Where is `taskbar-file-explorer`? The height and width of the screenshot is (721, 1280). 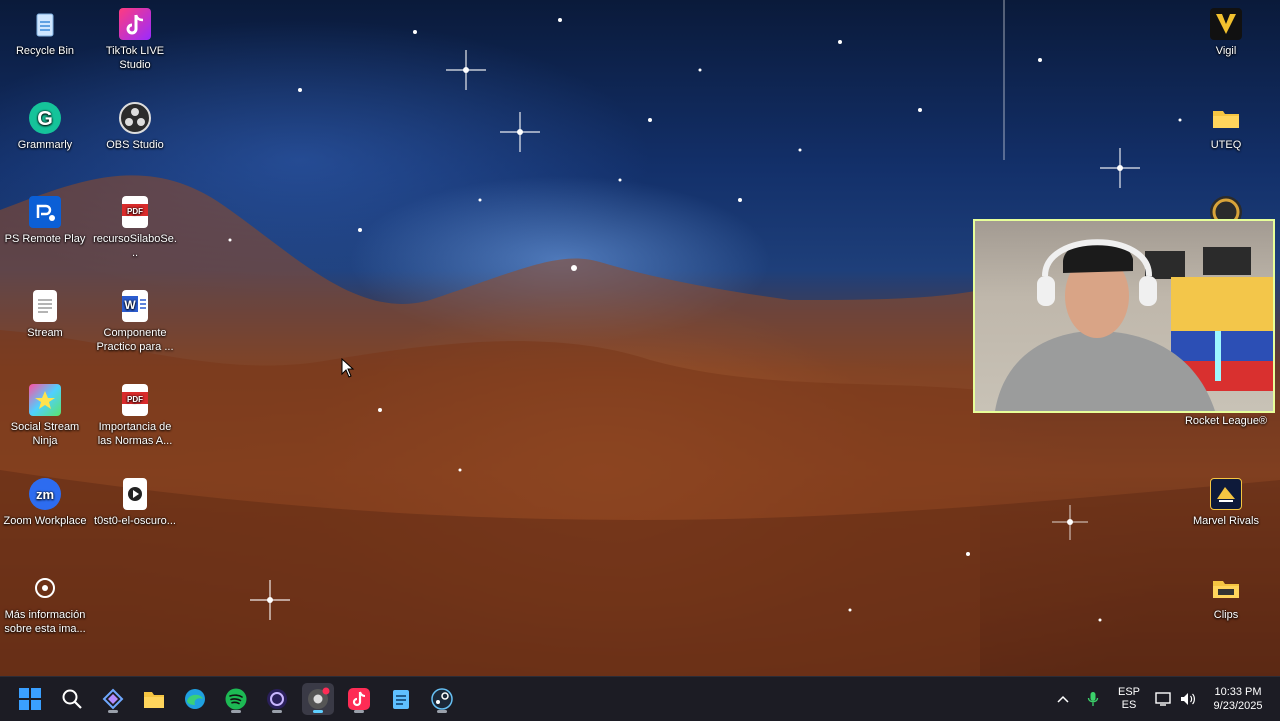 taskbar-file-explorer is located at coordinates (154, 699).